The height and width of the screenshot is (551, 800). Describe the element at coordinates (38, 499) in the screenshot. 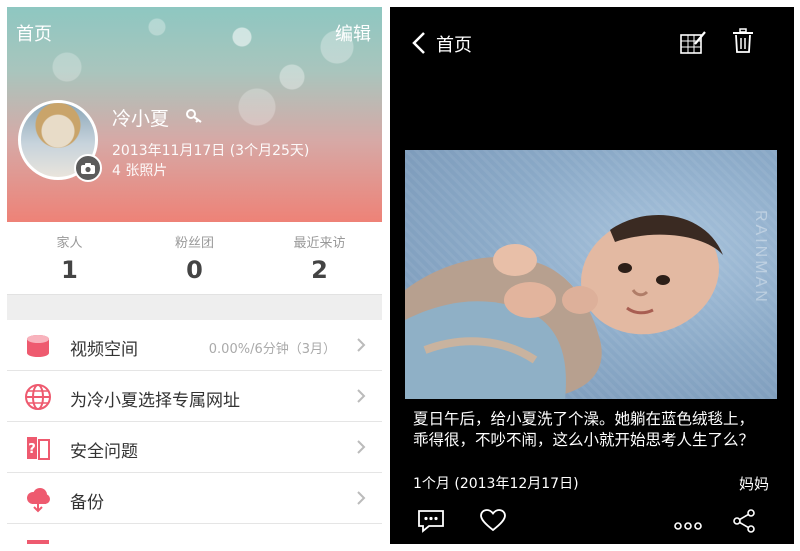

I see `cloud-backup-icon` at that location.